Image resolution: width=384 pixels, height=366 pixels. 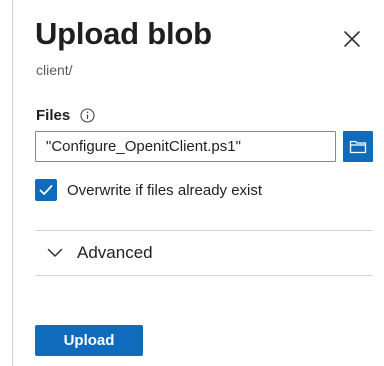 I want to click on upload-button: Upload, so click(x=89, y=340).